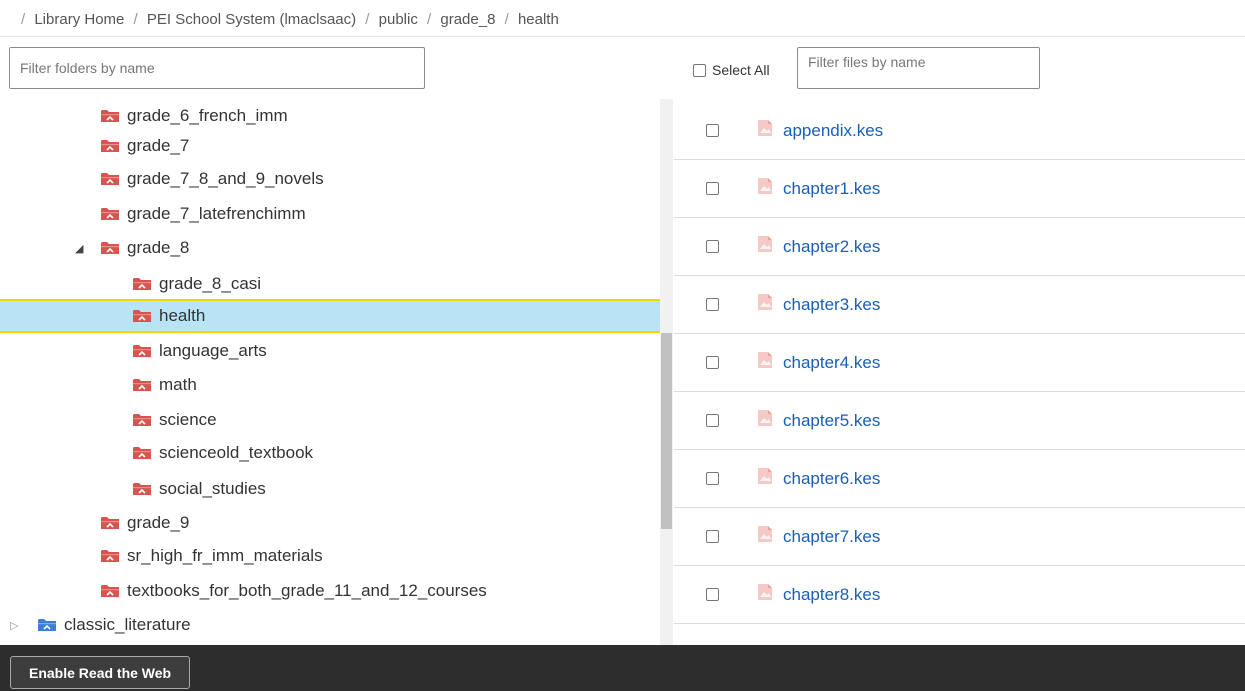 This screenshot has width=1245, height=691. Describe the element at coordinates (330, 351) in the screenshot. I see `tree-item-language-arts: language_arts` at that location.